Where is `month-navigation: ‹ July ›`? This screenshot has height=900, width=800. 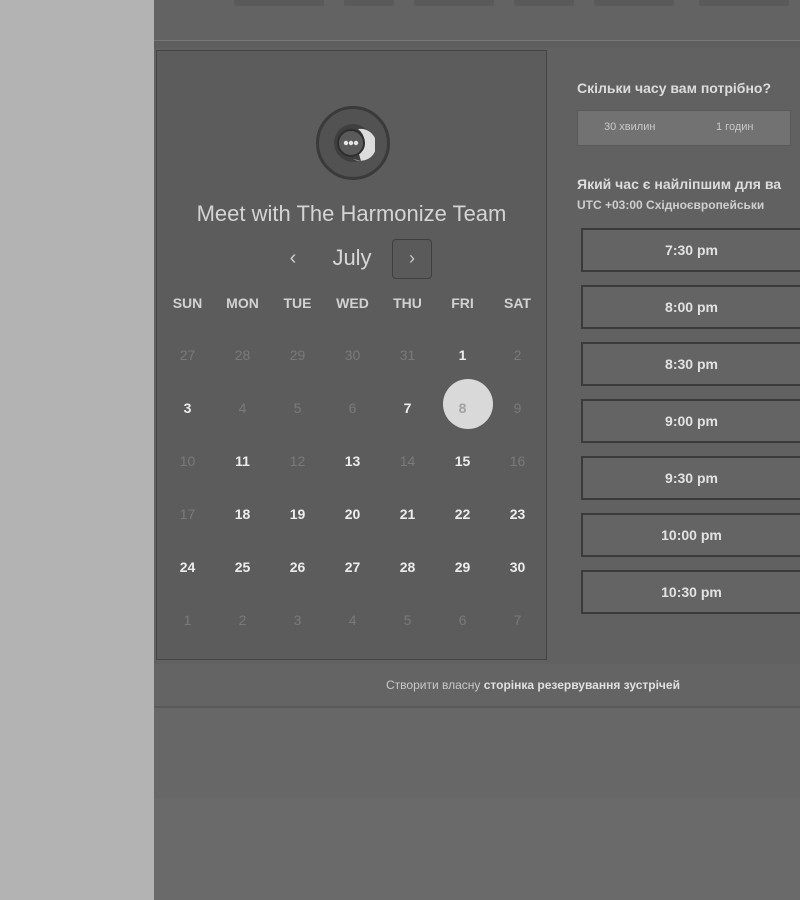
month-navigation: ‹ July › is located at coordinates (351, 260).